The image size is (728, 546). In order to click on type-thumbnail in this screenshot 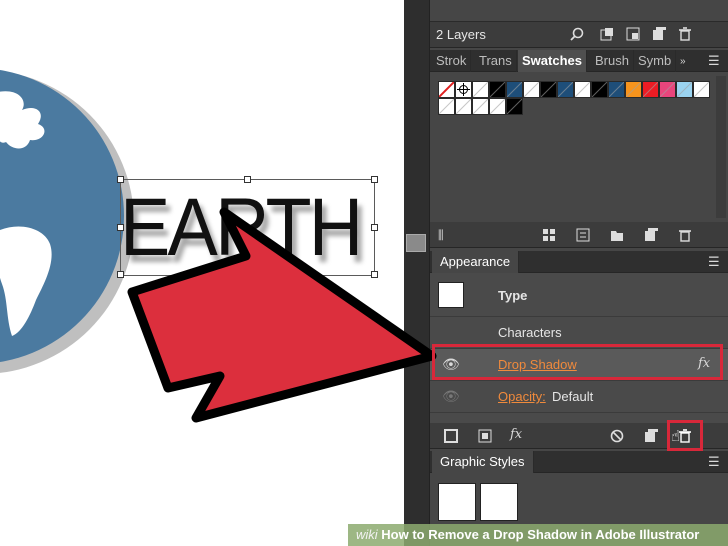, I will do `click(451, 295)`.